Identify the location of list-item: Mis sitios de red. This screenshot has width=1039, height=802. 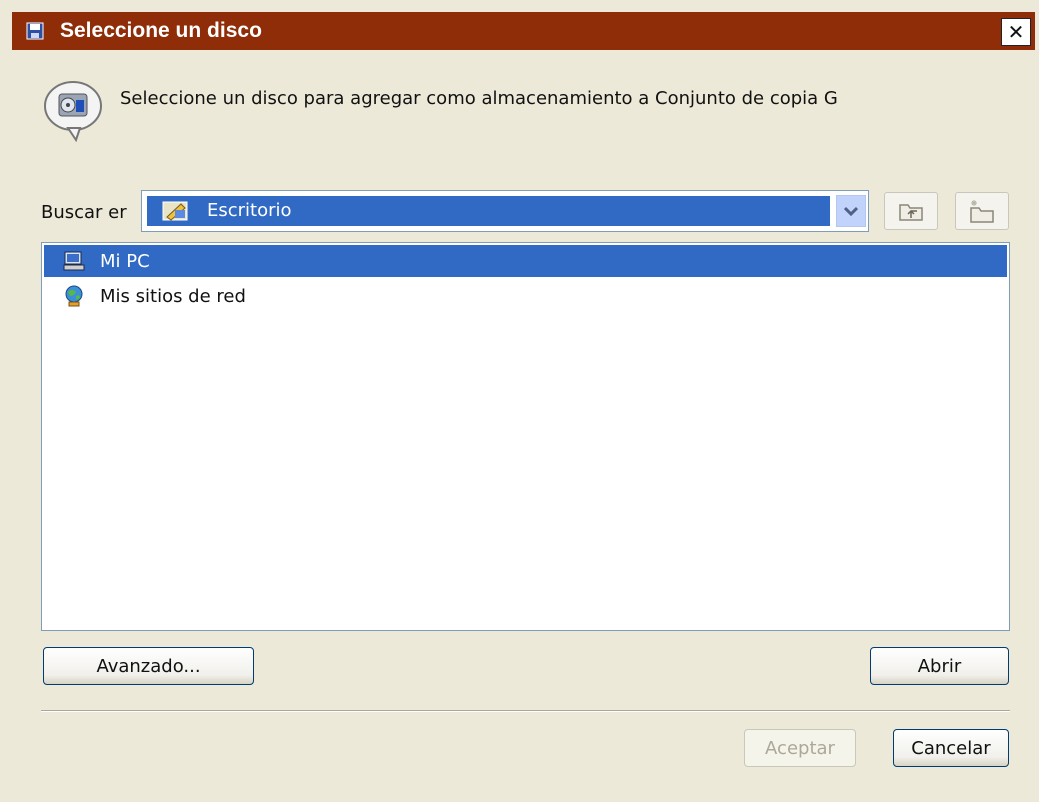
(525, 296).